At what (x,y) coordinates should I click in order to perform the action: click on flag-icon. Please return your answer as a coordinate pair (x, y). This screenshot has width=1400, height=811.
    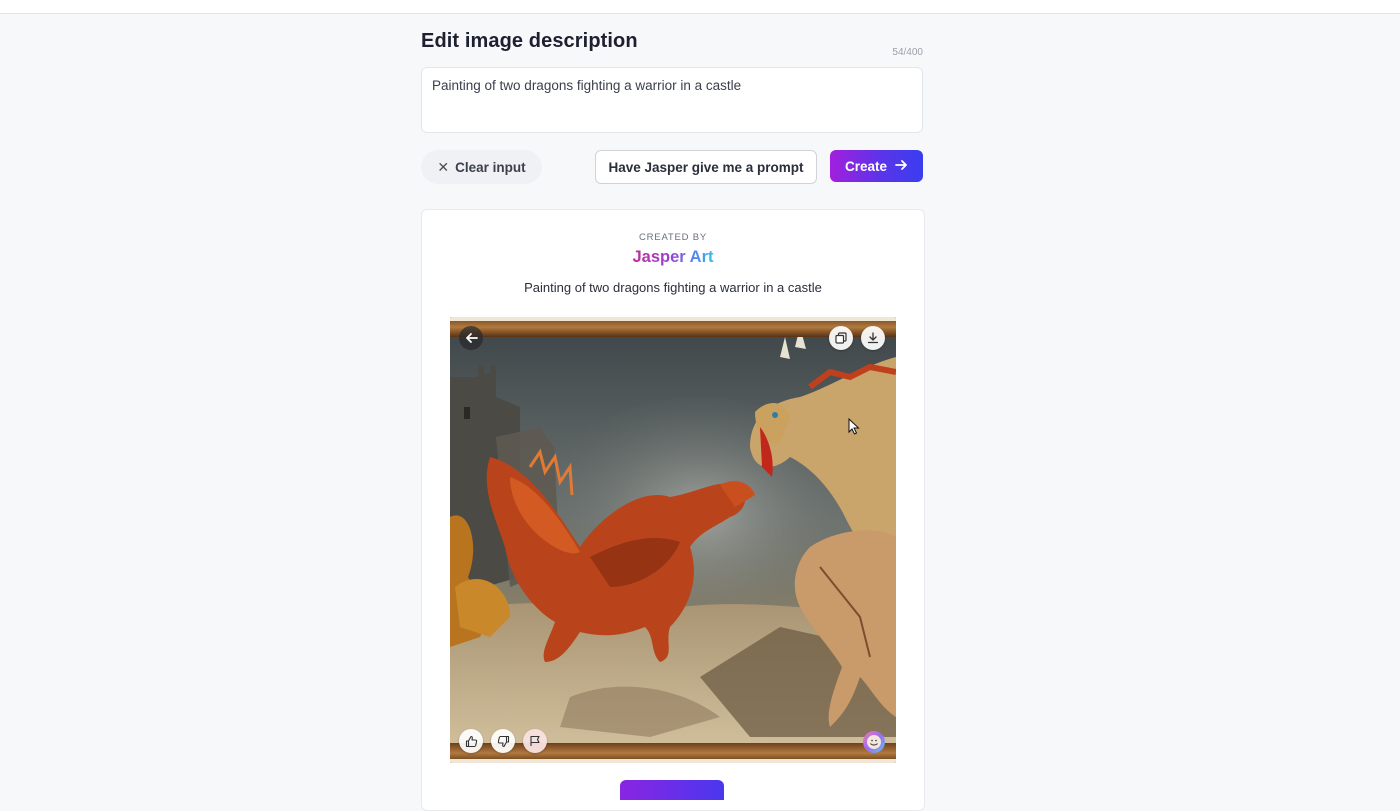
    Looking at the image, I should click on (535, 741).